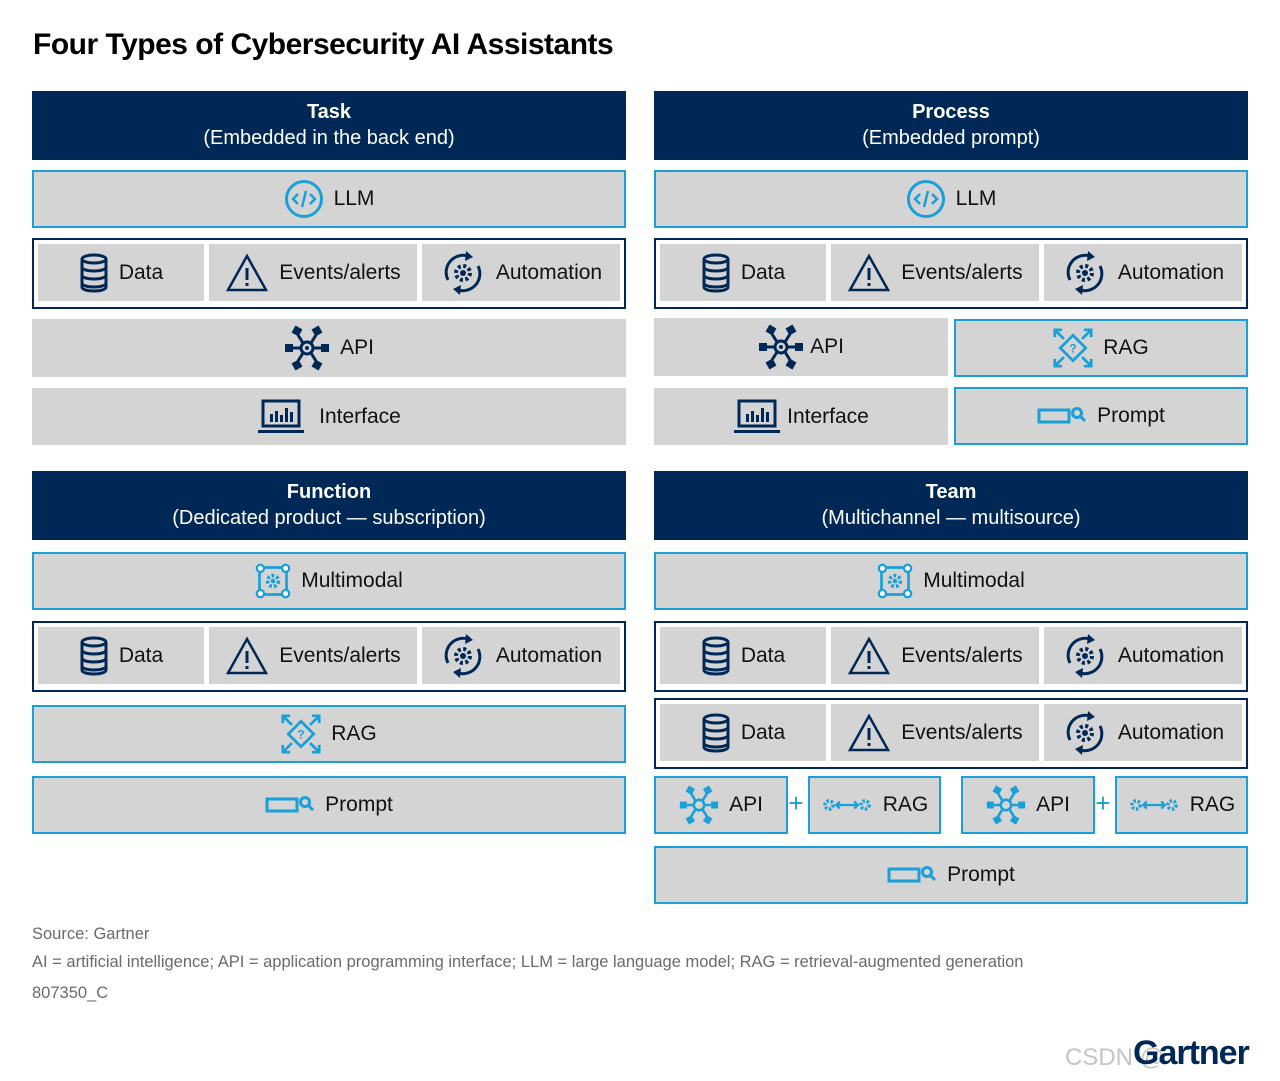 Image resolution: width=1280 pixels, height=1081 pixels. Describe the element at coordinates (951, 518) in the screenshot. I see `quadrant-subtitle: (Multichannel — multisource)` at that location.